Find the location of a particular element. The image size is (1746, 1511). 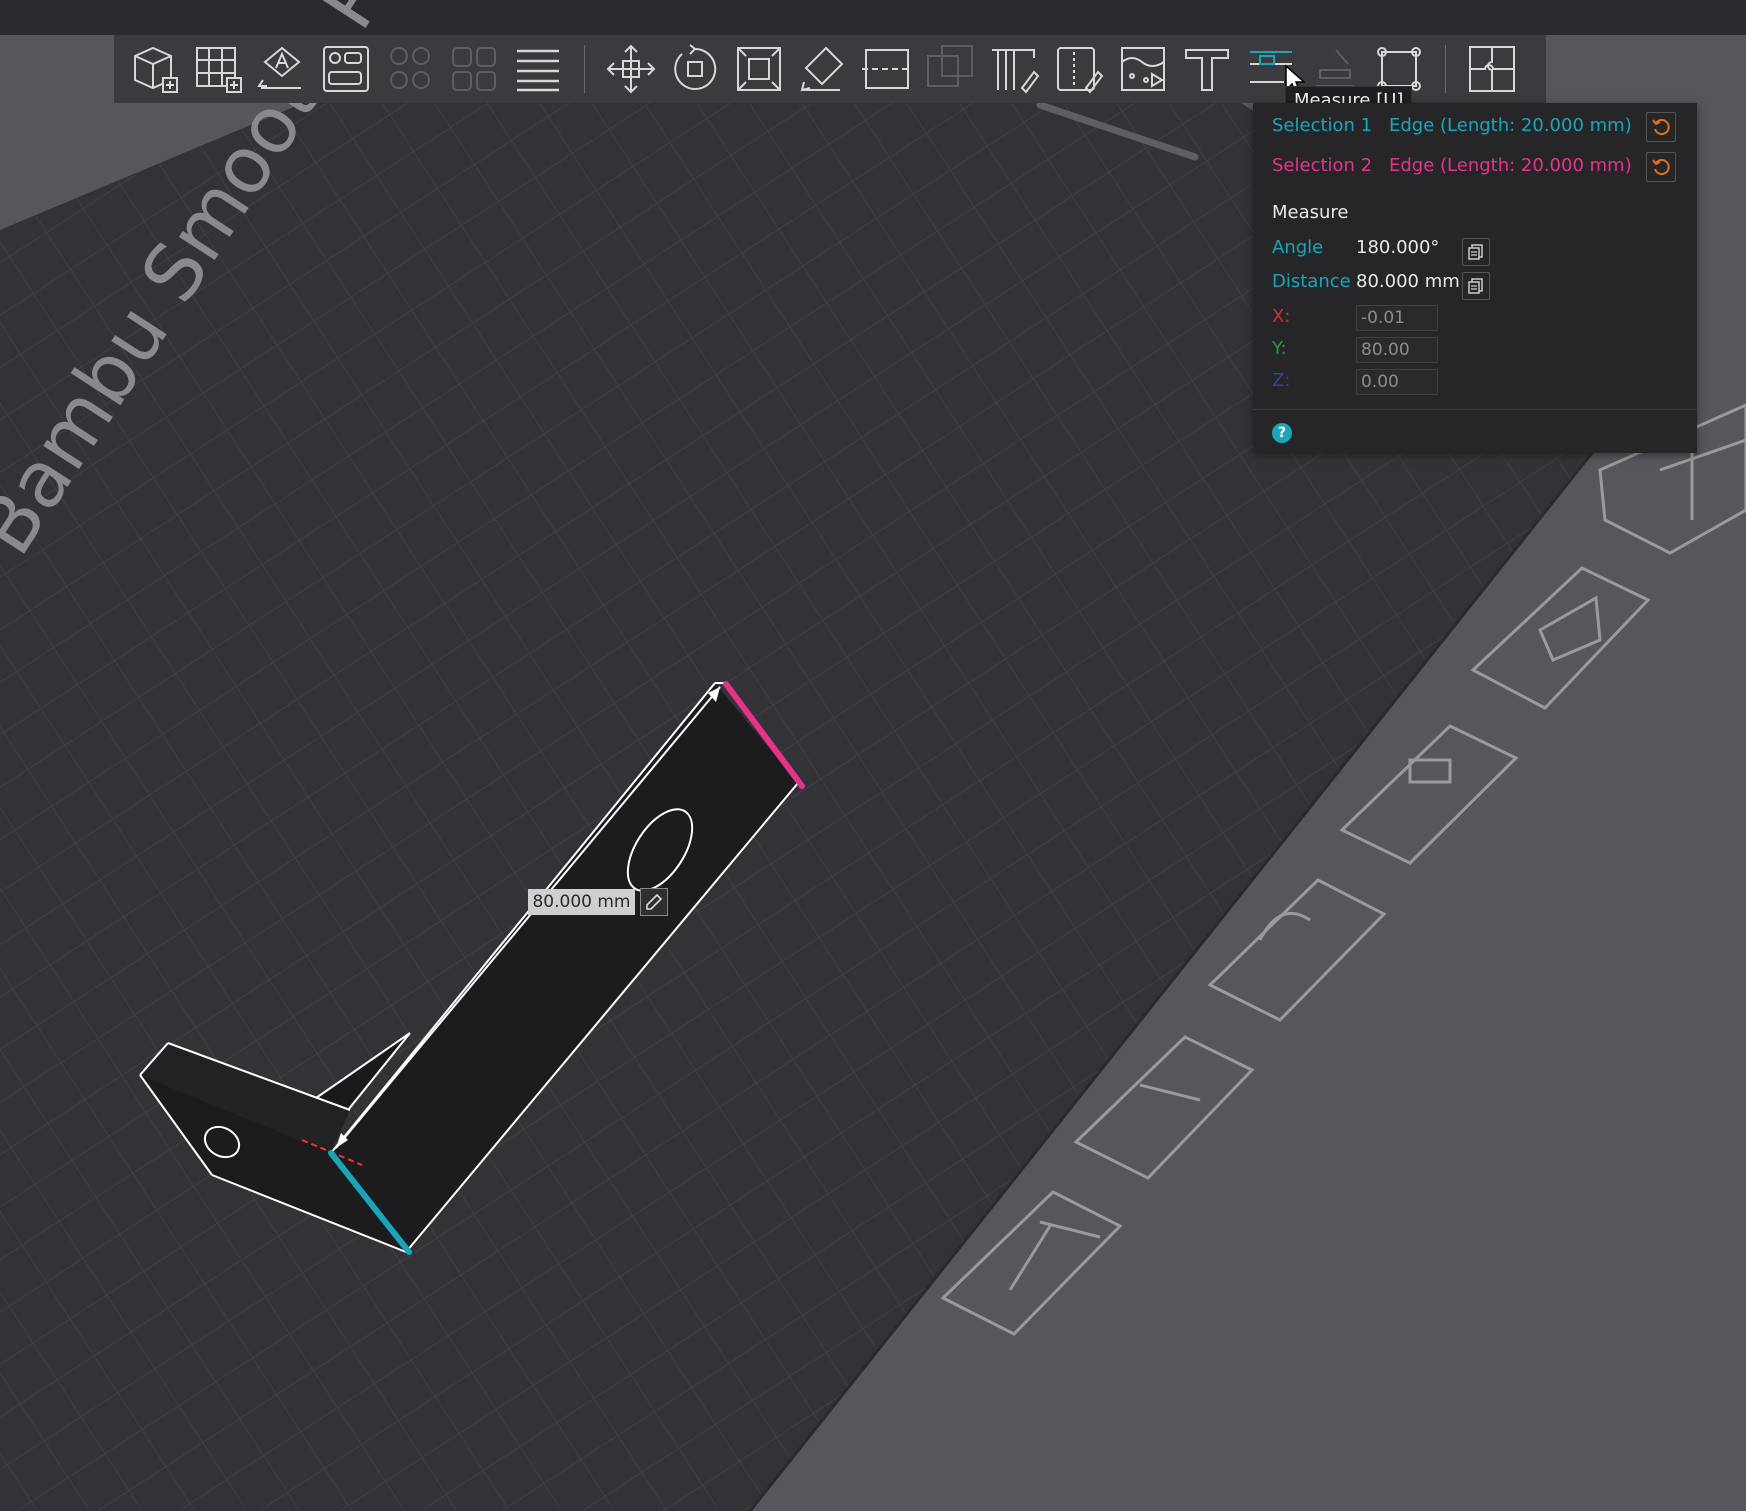

arrange-grid-icon is located at coordinates (219, 70).